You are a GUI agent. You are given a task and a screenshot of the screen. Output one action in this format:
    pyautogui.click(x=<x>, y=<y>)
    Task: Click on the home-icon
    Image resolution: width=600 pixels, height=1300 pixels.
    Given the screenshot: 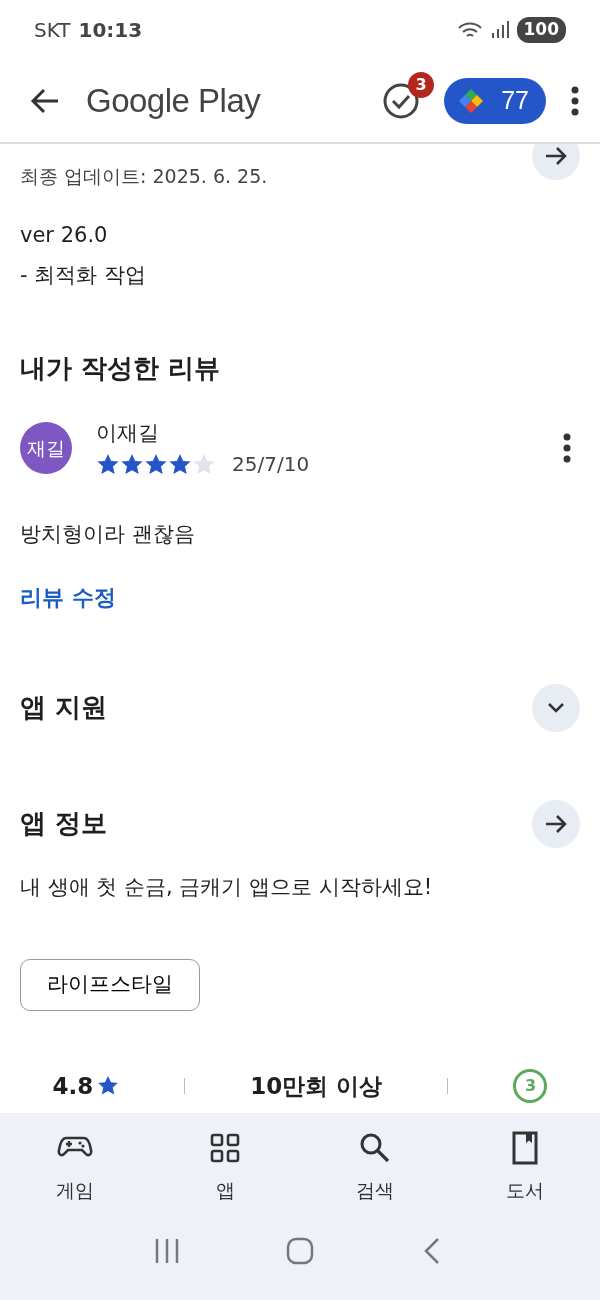 What is the action you would take?
    pyautogui.click(x=300, y=1251)
    